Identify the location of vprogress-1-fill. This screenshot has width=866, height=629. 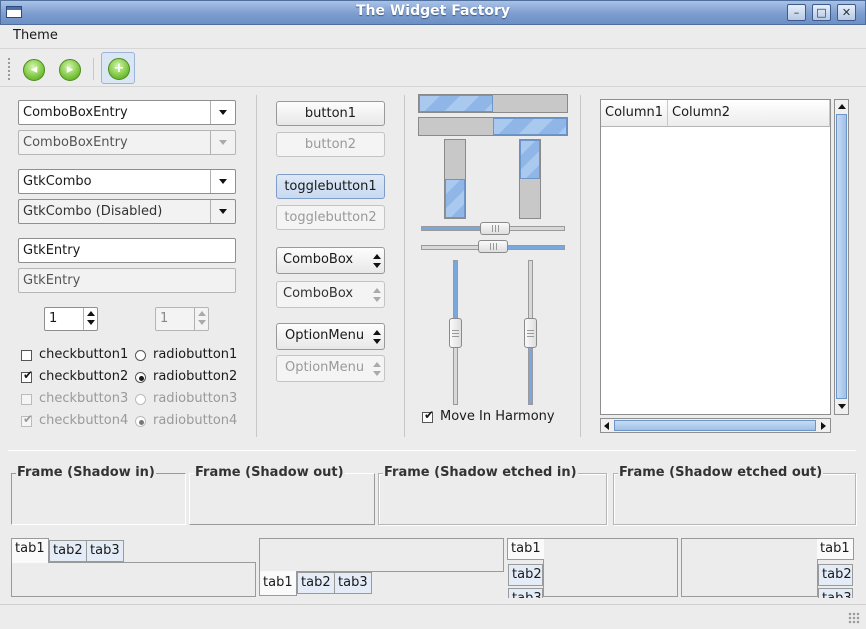
(455, 198).